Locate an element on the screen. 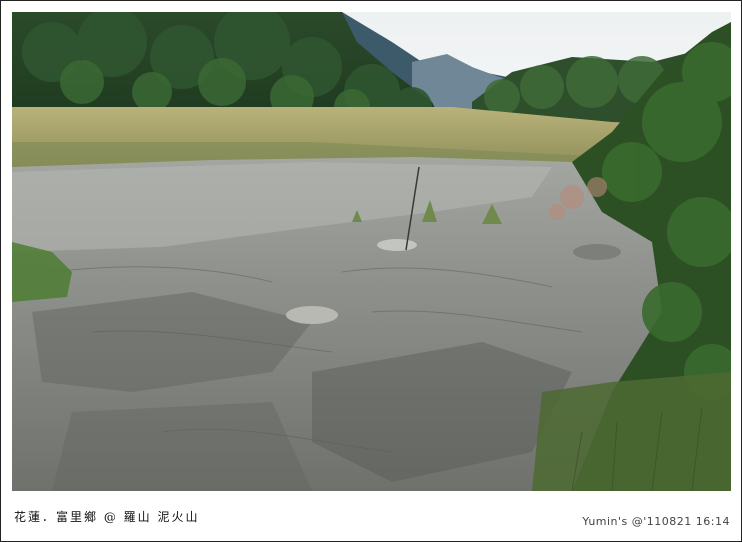  photo-credit: Yumin's @'110821 16:14 is located at coordinates (656, 521).